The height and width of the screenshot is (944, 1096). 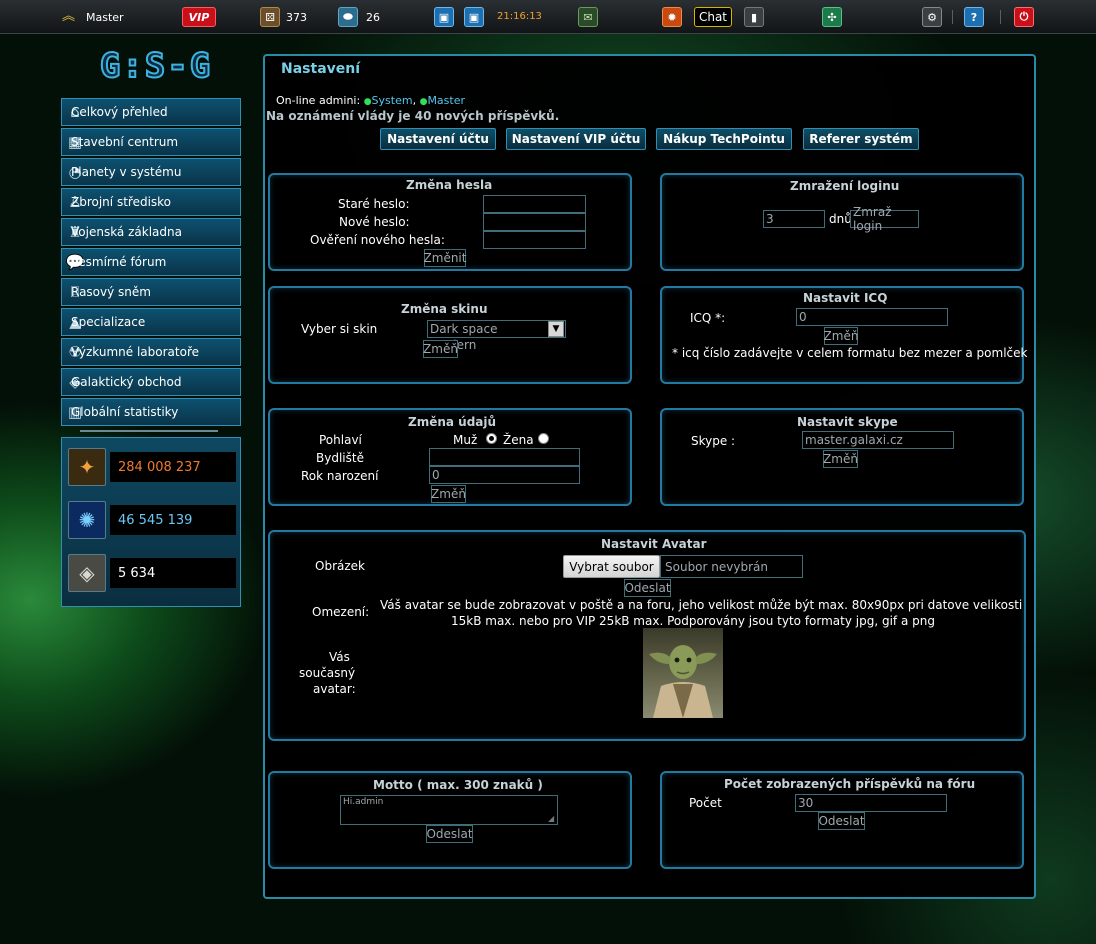 What do you see at coordinates (543, 438) in the screenshot?
I see `gender-female-radio` at bounding box center [543, 438].